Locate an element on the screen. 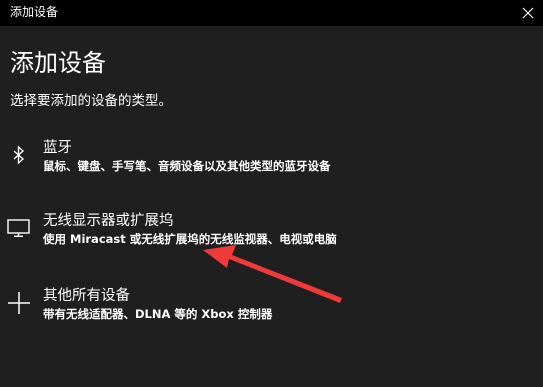  option-wireless-display: 无线显示器或扩展坞 使用 Miracast 或无线扩展坞的无线监视器、电视或电脑 is located at coordinates (271, 236).